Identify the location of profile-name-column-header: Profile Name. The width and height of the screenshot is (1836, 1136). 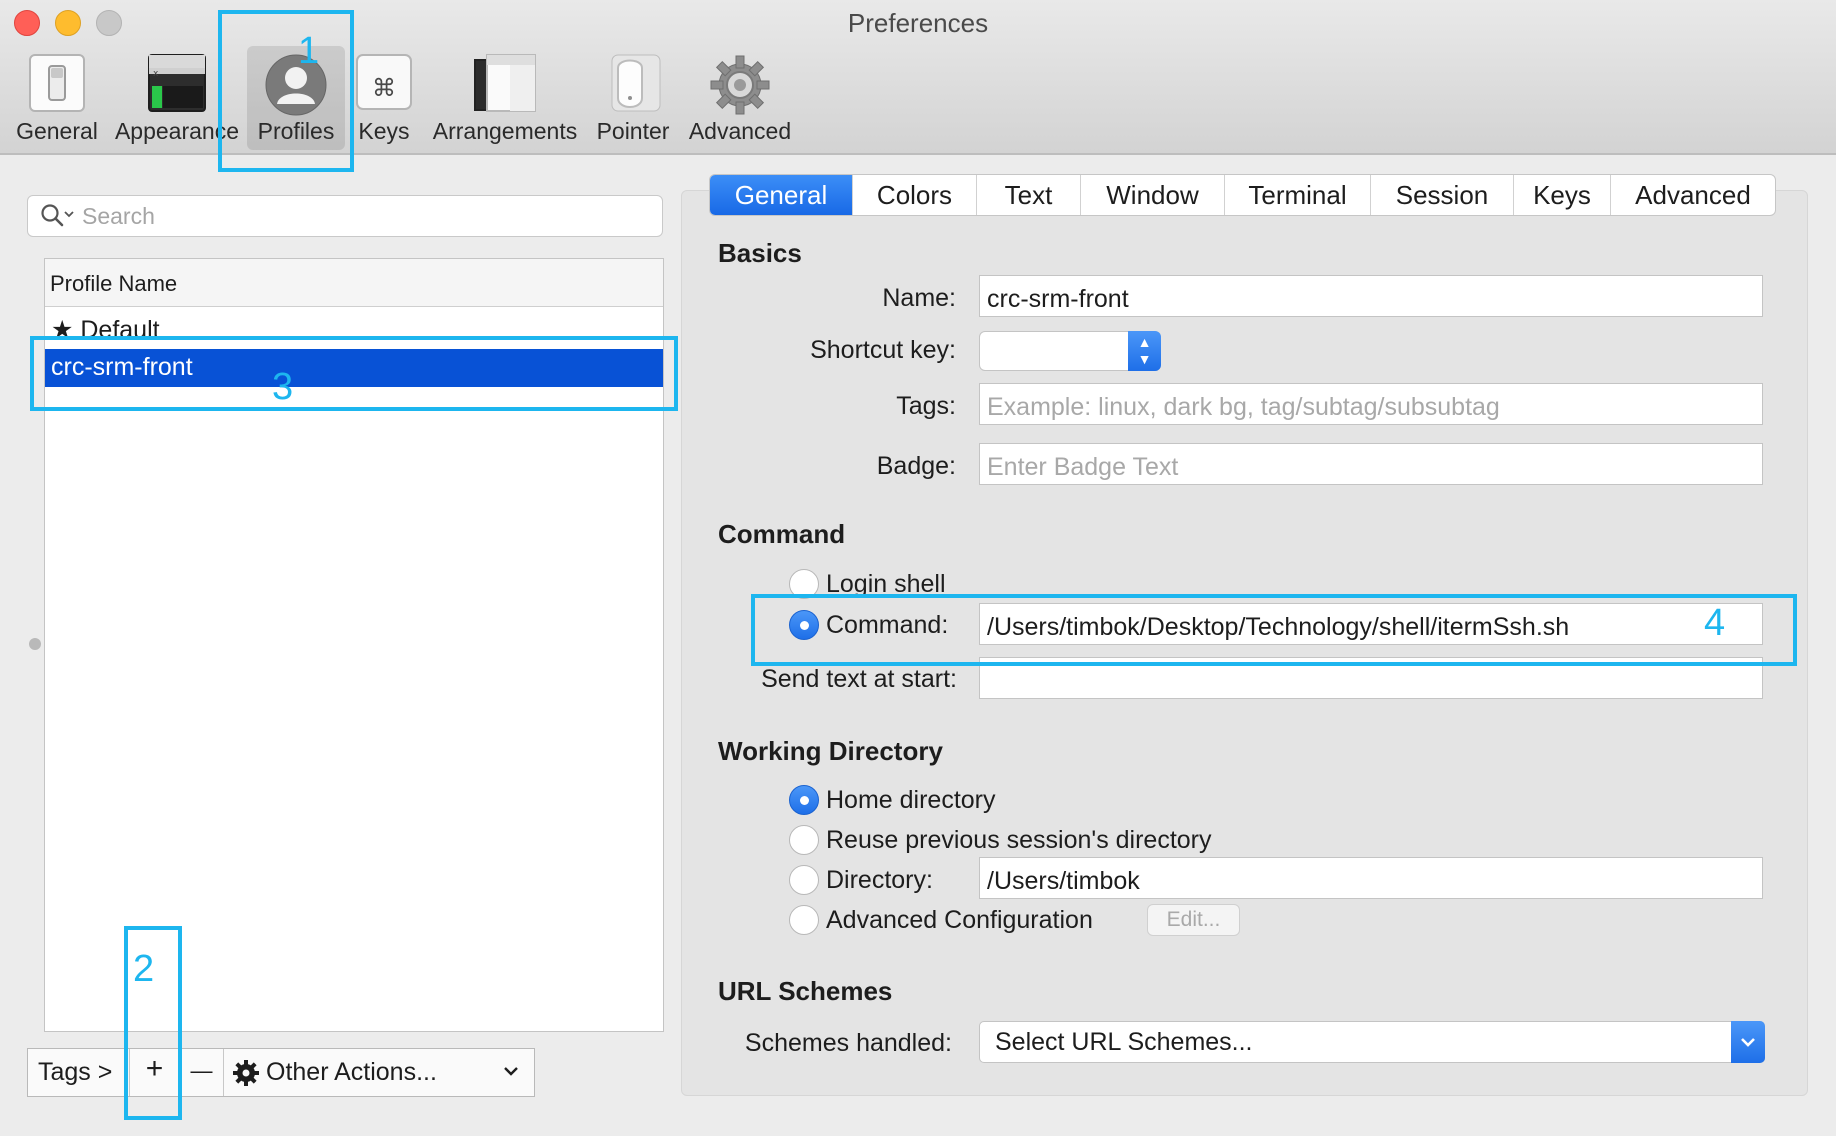
(354, 283).